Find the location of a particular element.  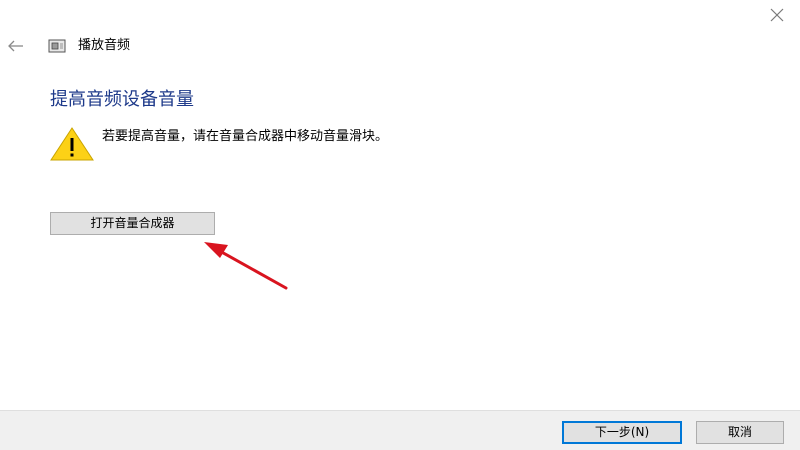

back-button is located at coordinates (16, 46).